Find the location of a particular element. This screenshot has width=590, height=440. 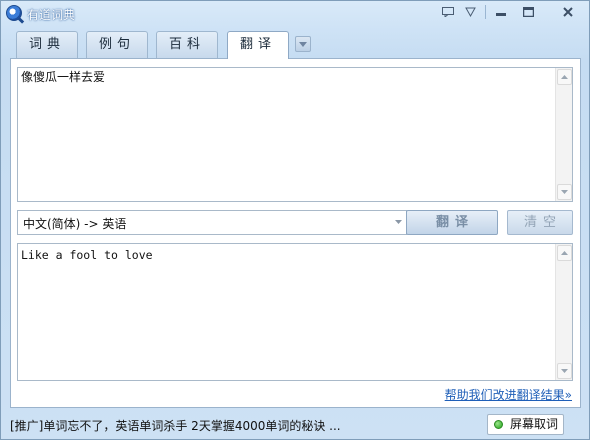

tab-encyclopedia: 百科 is located at coordinates (187, 44).